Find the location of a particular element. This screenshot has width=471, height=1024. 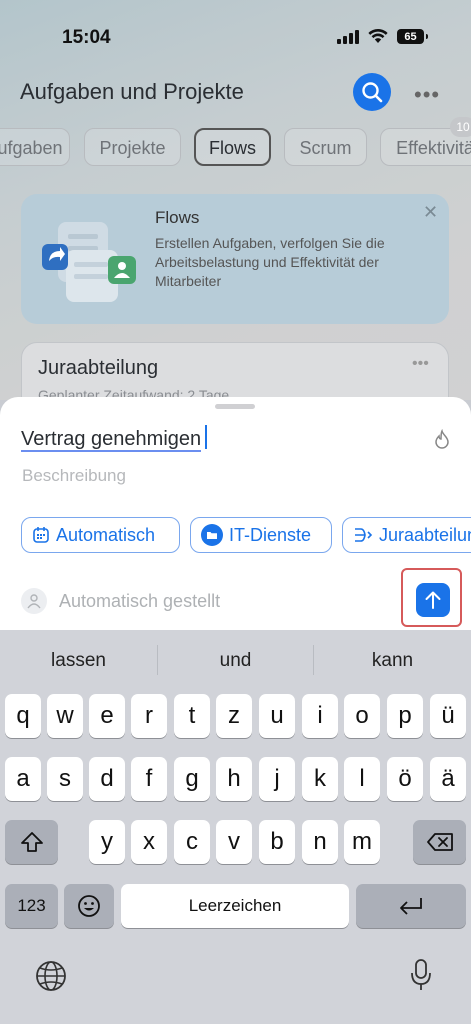

key-u: u is located at coordinates (277, 716).